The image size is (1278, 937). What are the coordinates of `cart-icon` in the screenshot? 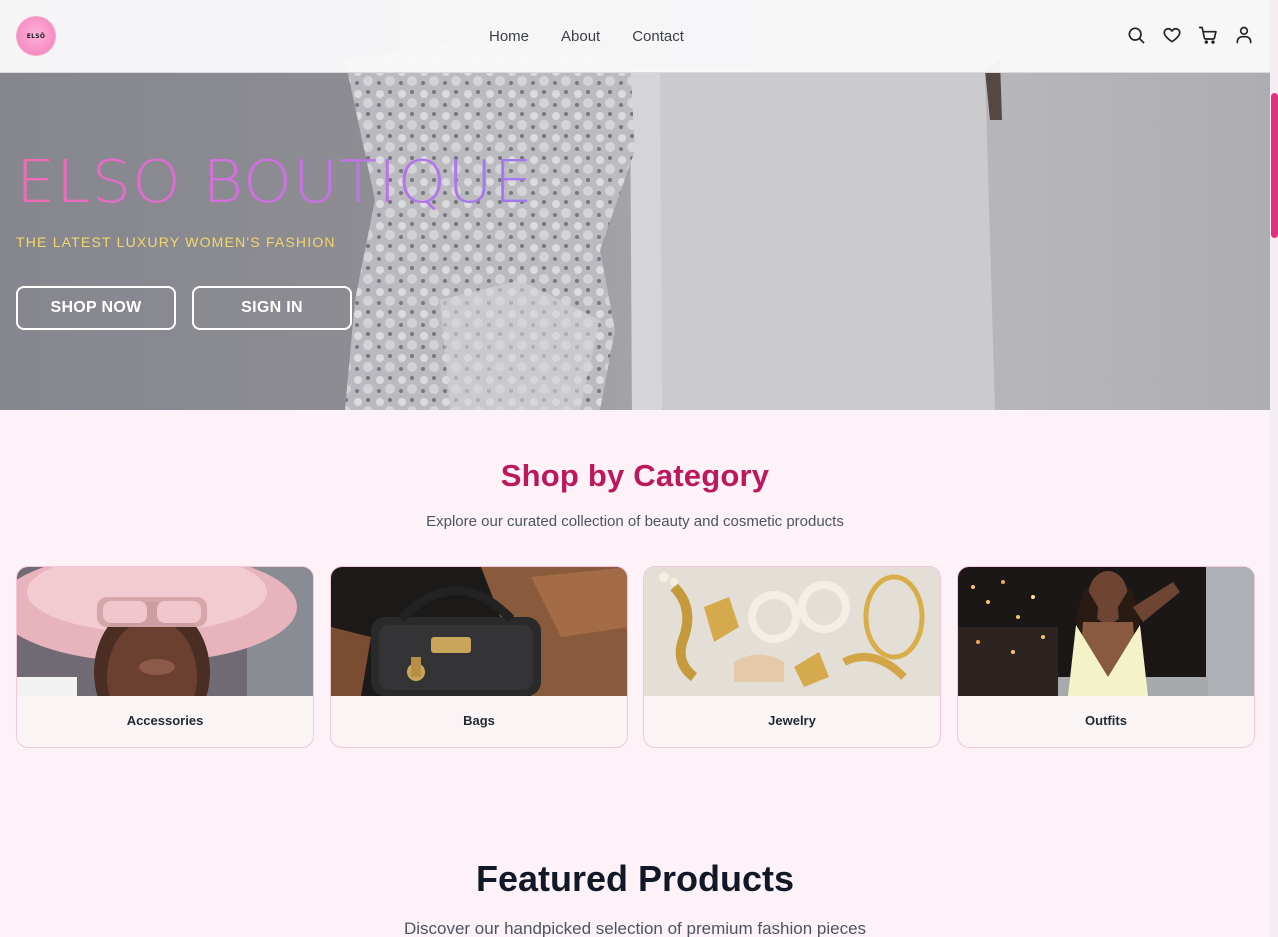 It's located at (1208, 35).